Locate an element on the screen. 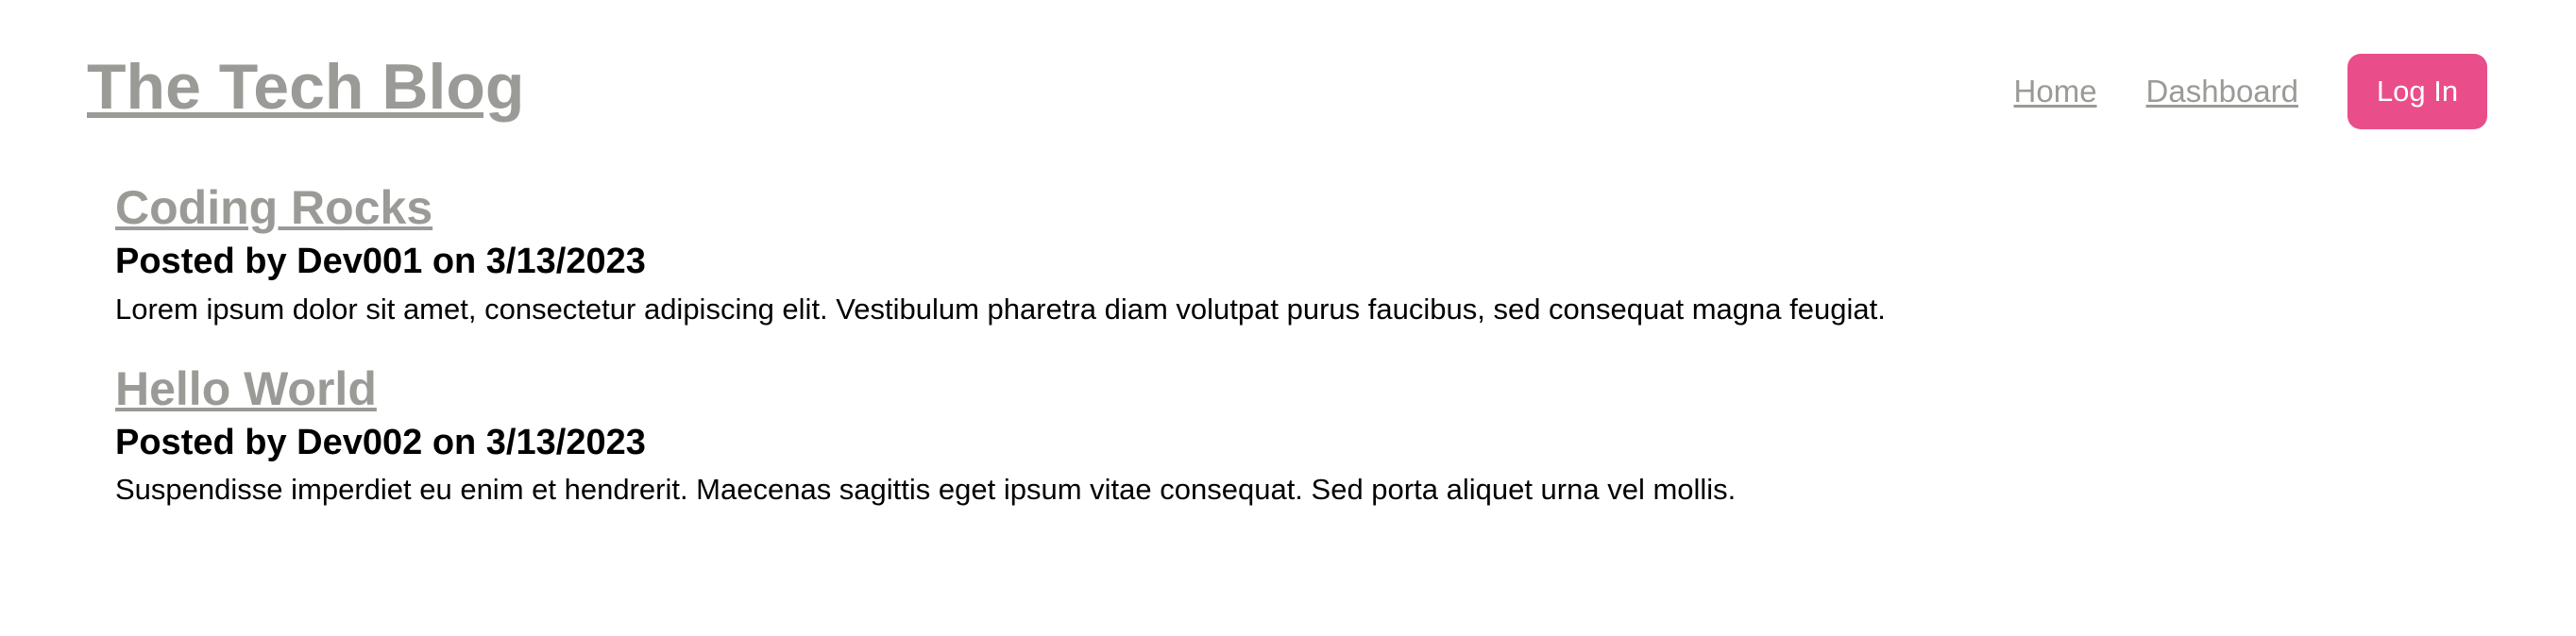 The height and width of the screenshot is (636, 2576). post-meta: Posted by Dev002 on 3/13/2023 is located at coordinates (380, 442).